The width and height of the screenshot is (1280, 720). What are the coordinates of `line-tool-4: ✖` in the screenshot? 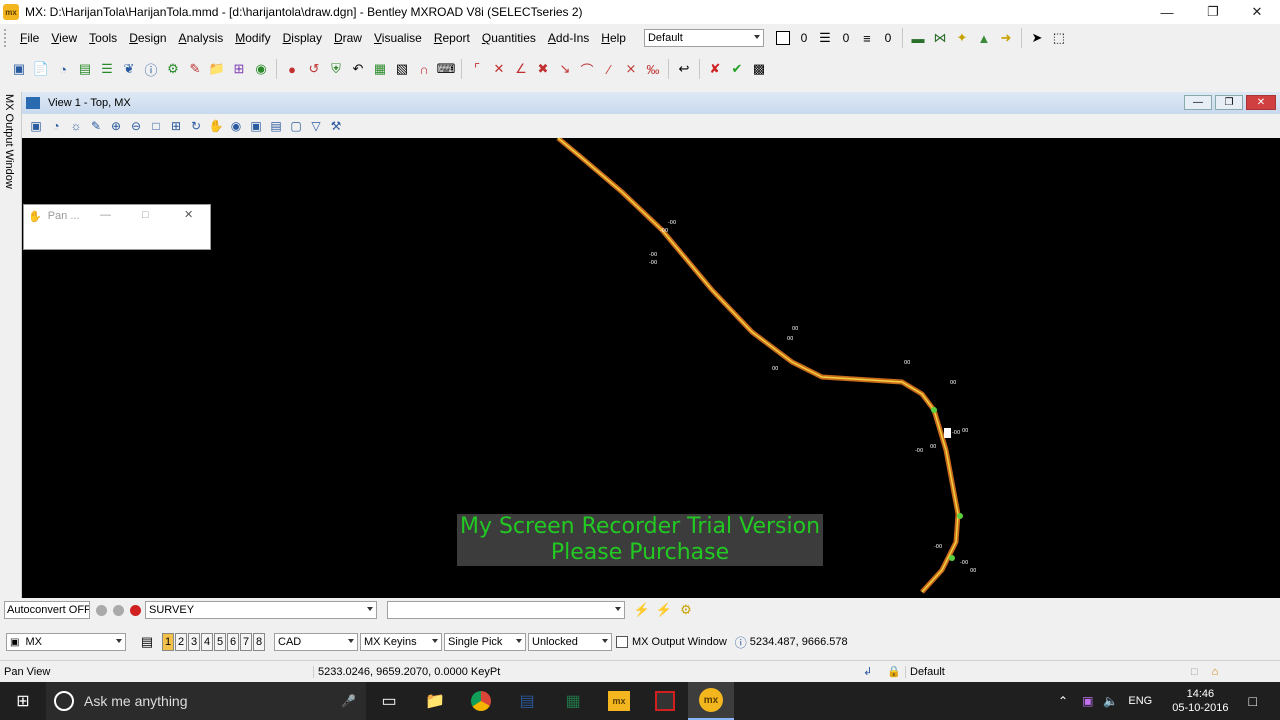 It's located at (543, 69).